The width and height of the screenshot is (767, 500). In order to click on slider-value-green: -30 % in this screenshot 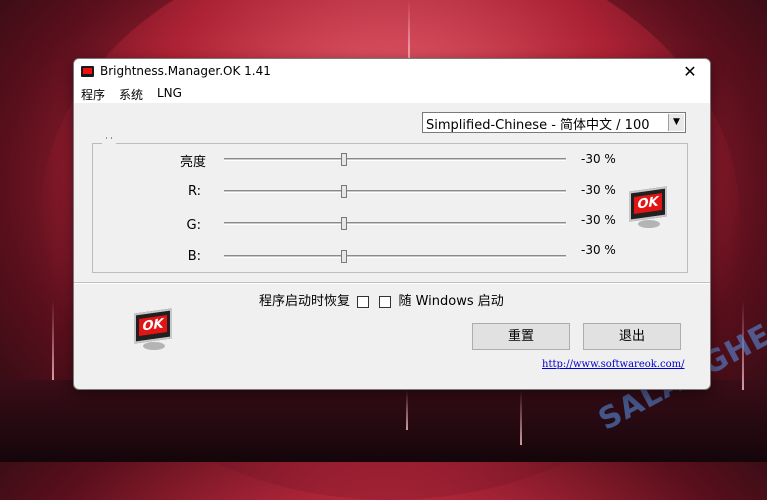, I will do `click(598, 220)`.